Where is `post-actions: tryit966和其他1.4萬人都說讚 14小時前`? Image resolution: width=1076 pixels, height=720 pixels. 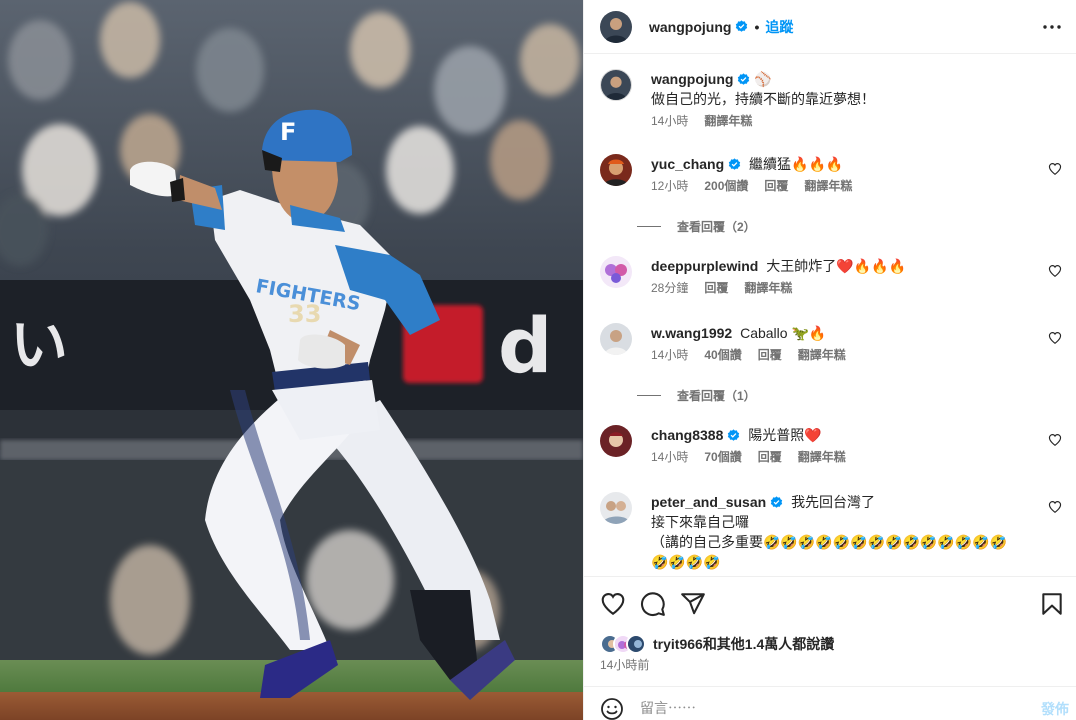 post-actions: tryit966和其他1.4萬人都說讚 14小時前 is located at coordinates (830, 631).